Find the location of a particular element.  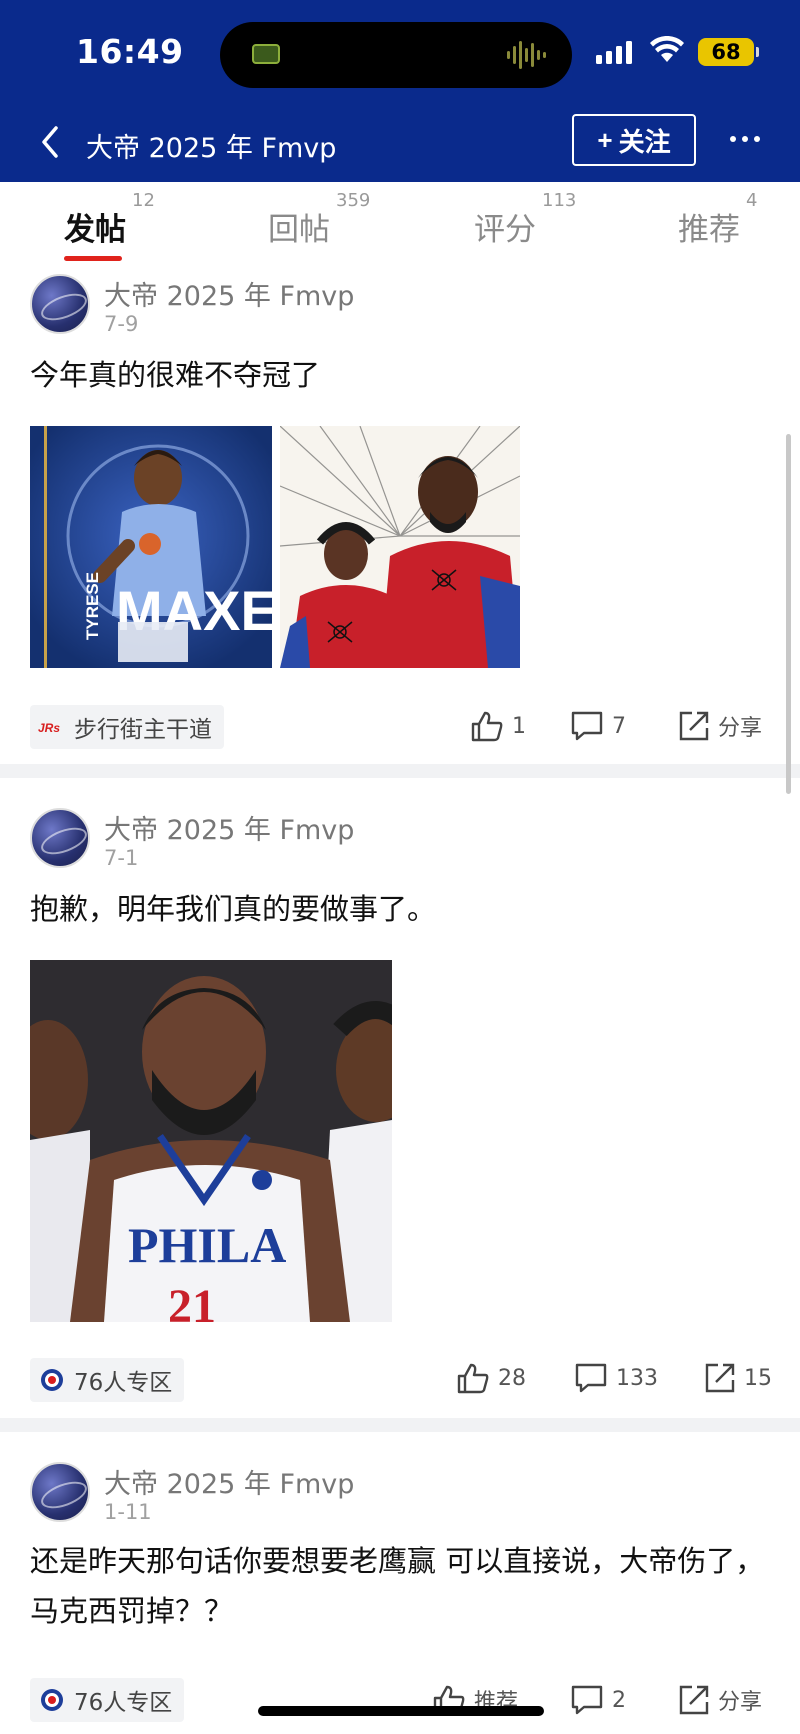

post-image-embiid: PHILA 21 is located at coordinates (211, 1141).